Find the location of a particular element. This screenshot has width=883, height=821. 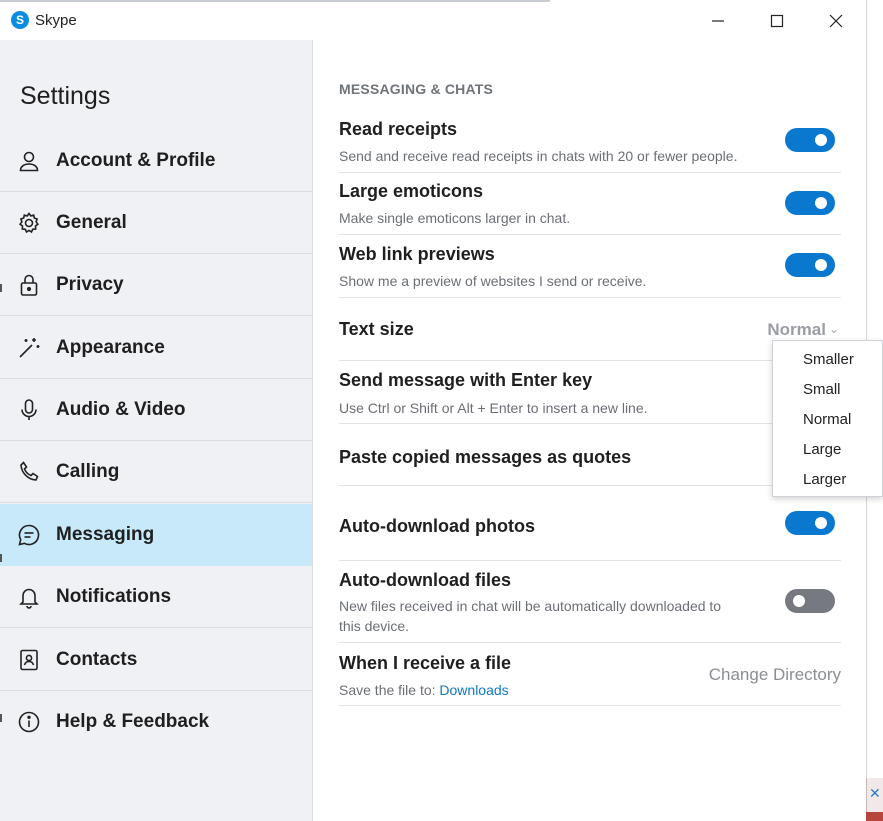

setting-title: Auto-download photos is located at coordinates (437, 526).